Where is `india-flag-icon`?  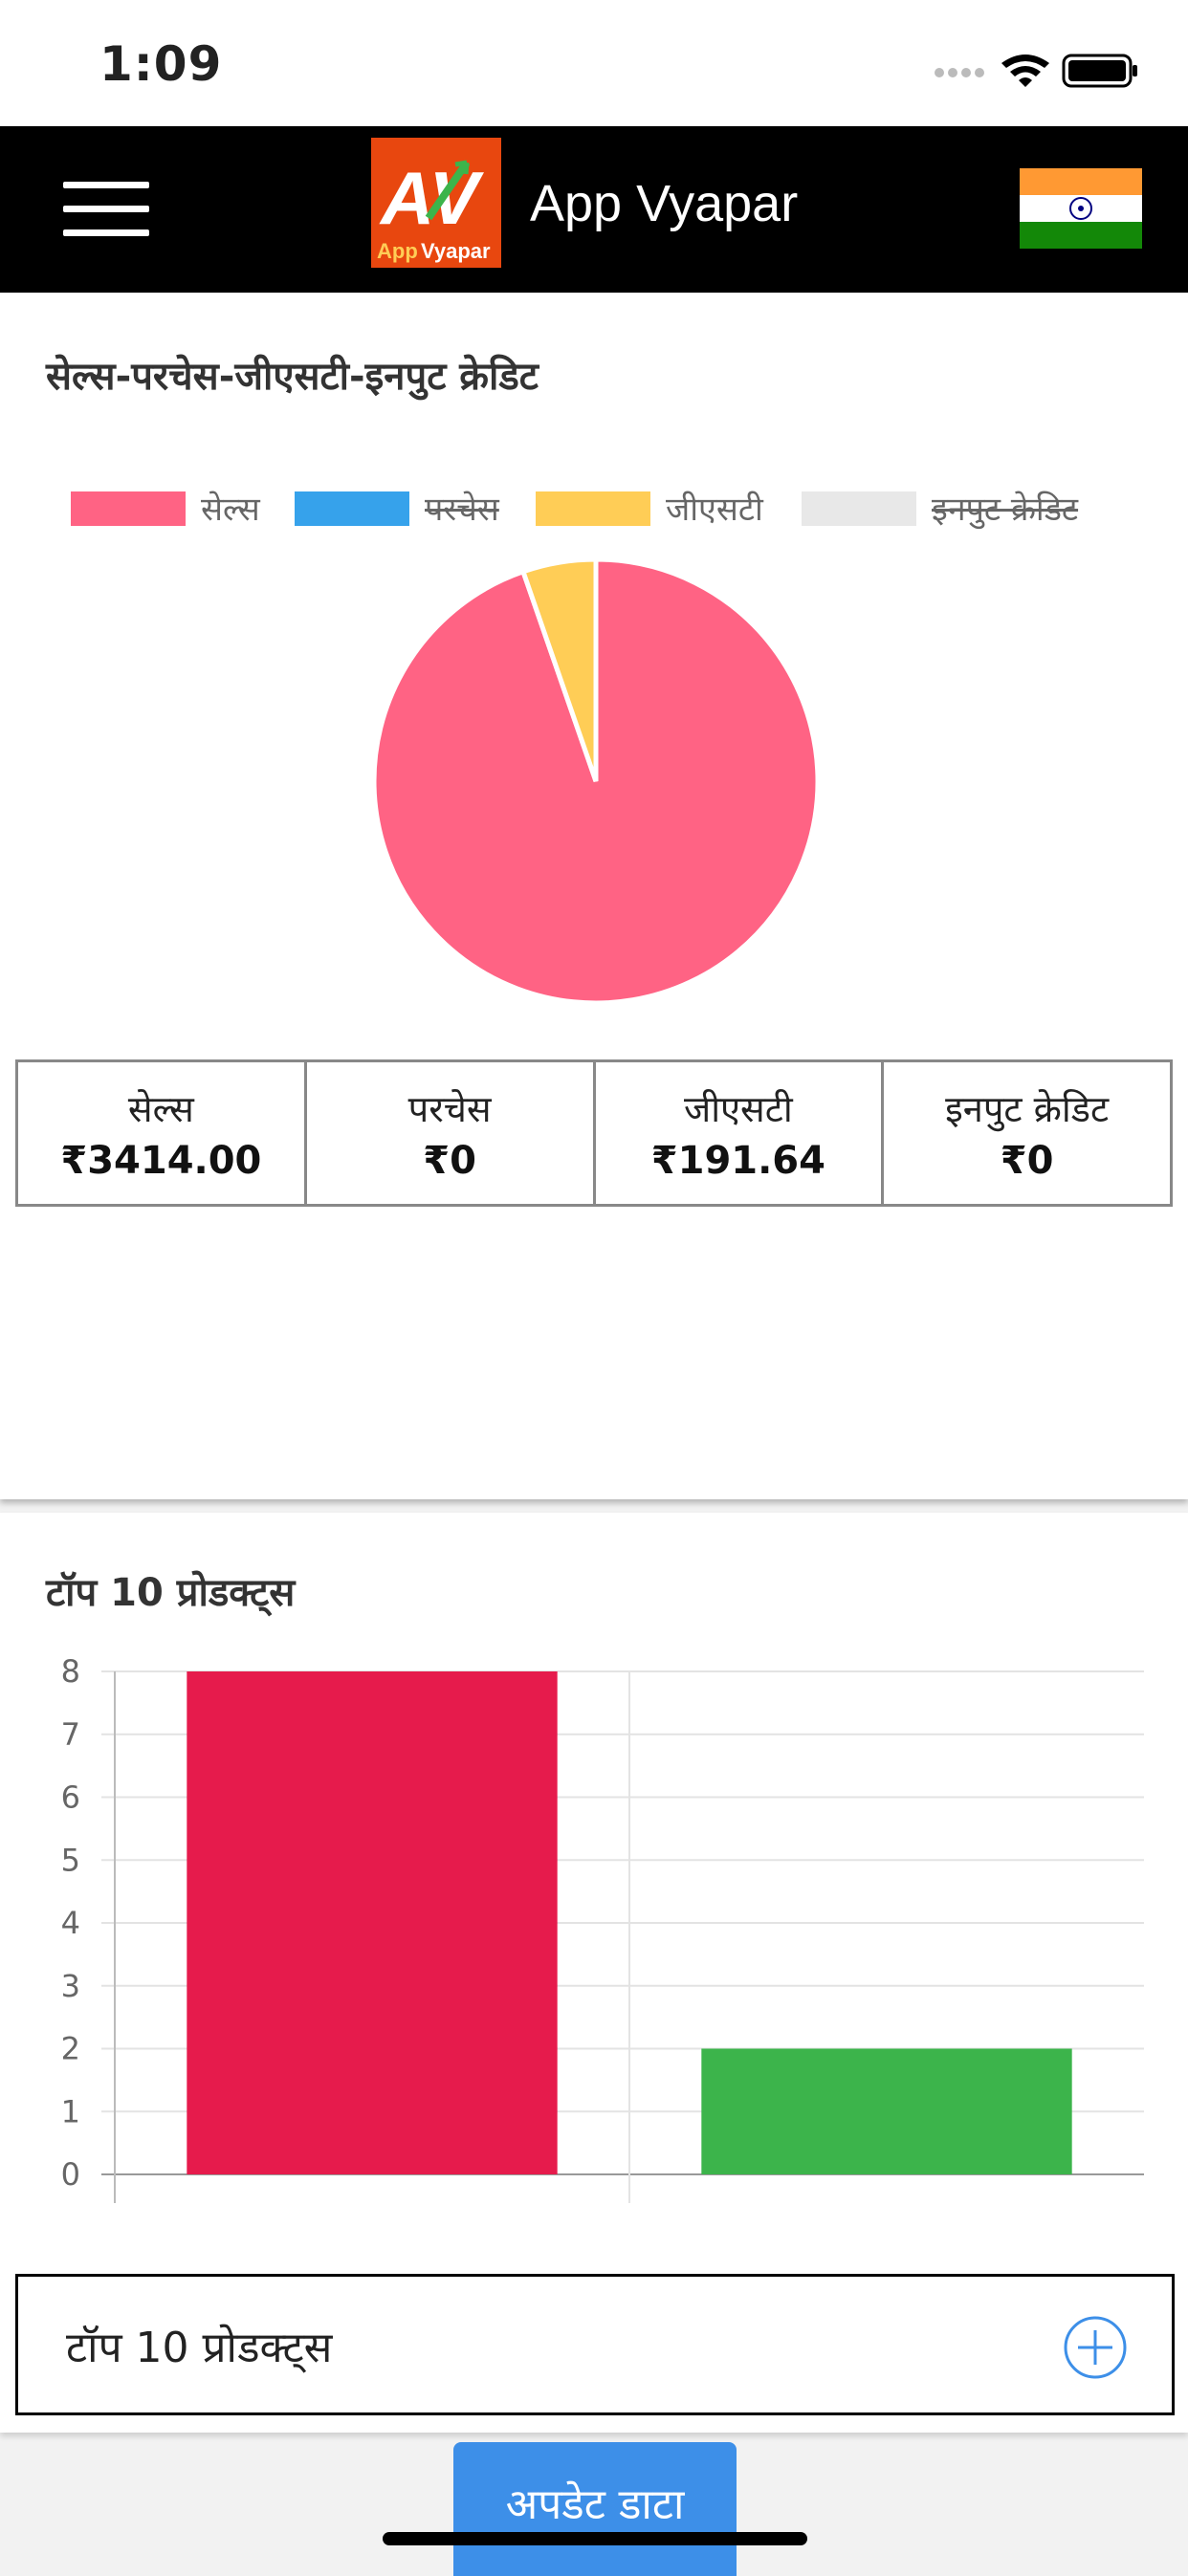 india-flag-icon is located at coordinates (1081, 208).